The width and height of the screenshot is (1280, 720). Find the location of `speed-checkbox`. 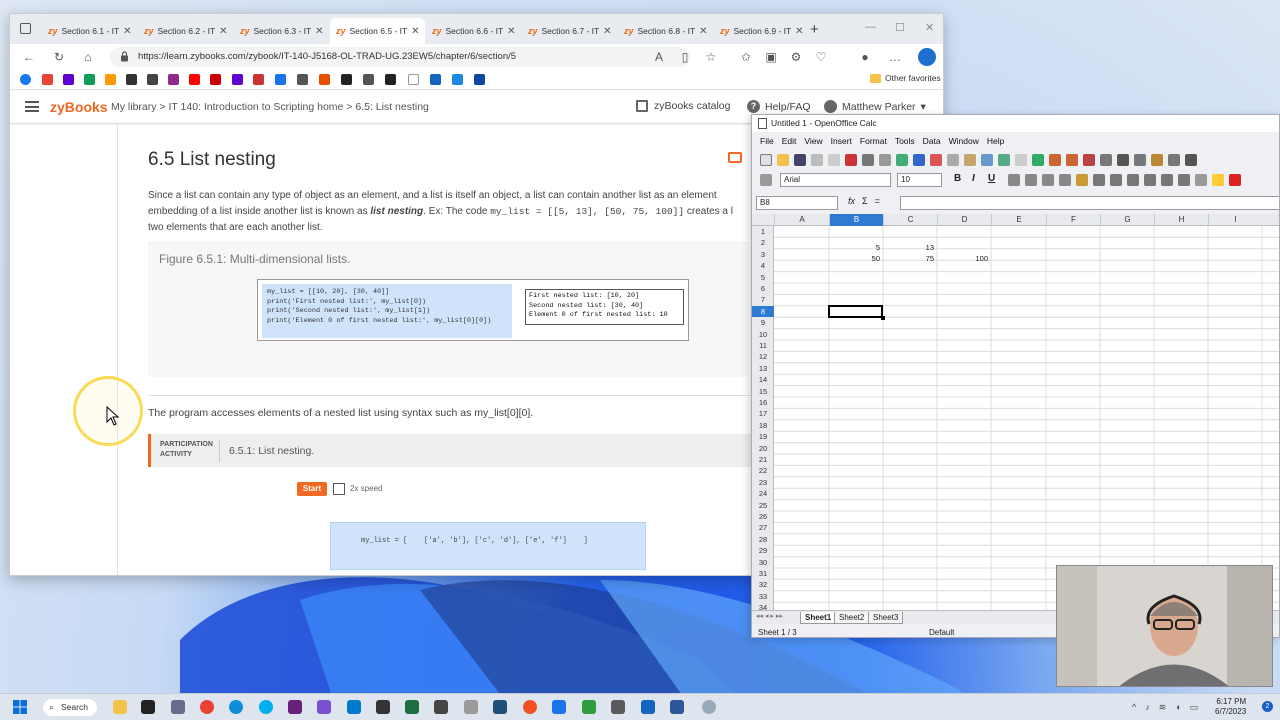

speed-checkbox is located at coordinates (339, 489).